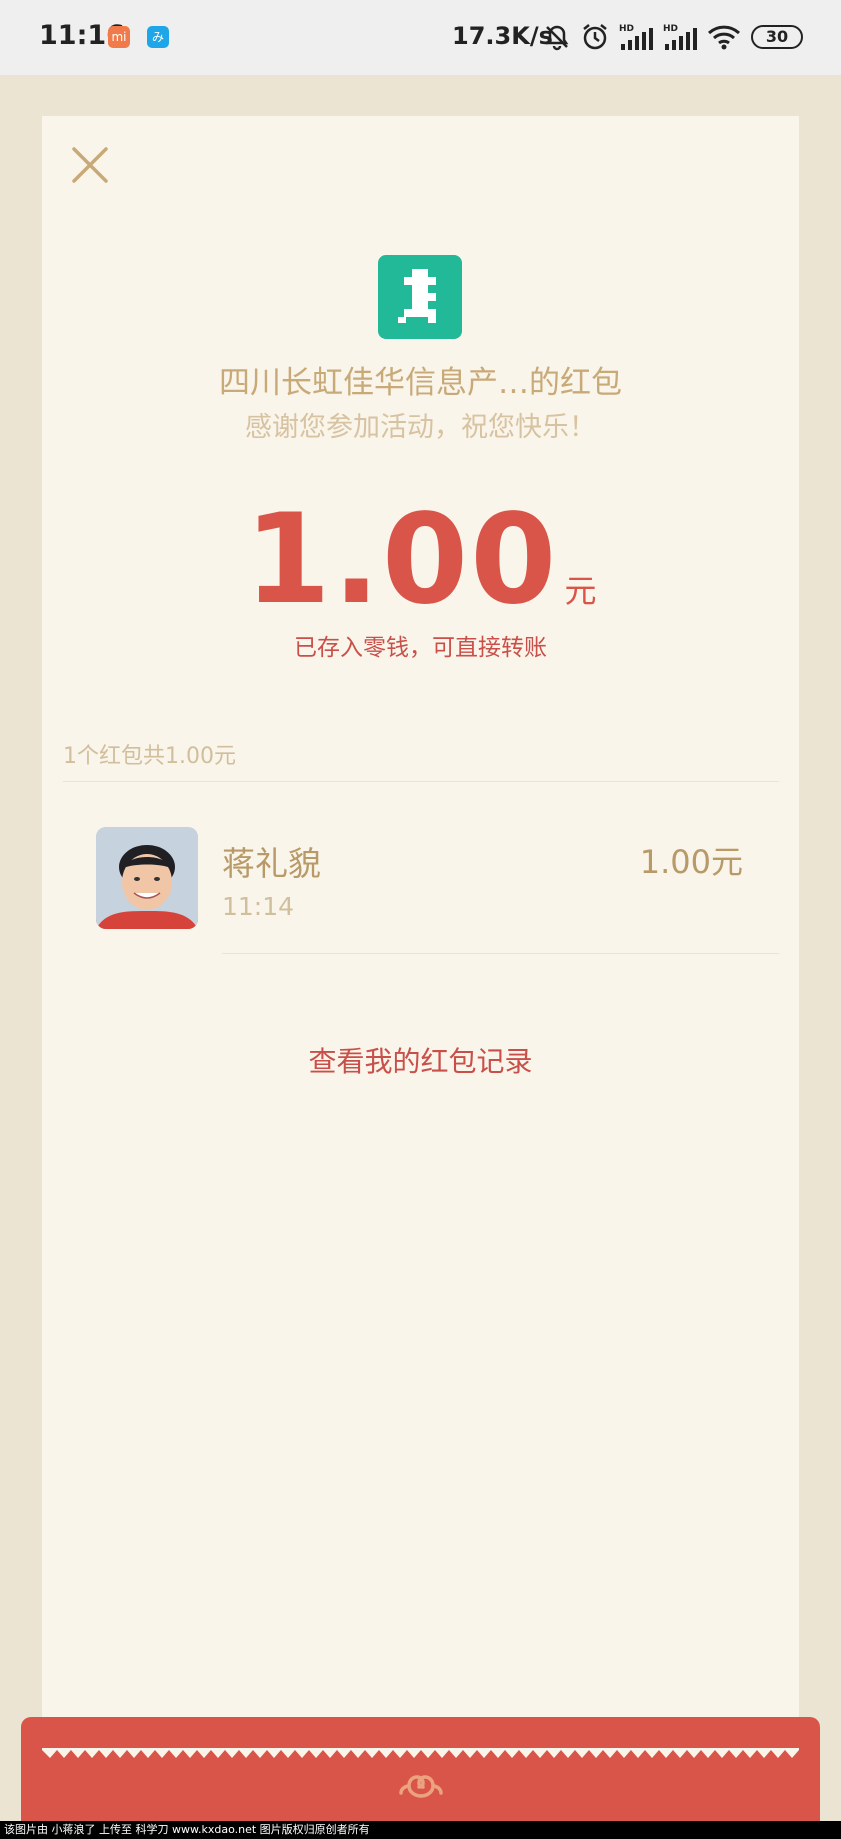 Image resolution: width=841 pixels, height=1839 pixels. Describe the element at coordinates (670, 29) in the screenshot. I see `hd-label-2: HD` at that location.